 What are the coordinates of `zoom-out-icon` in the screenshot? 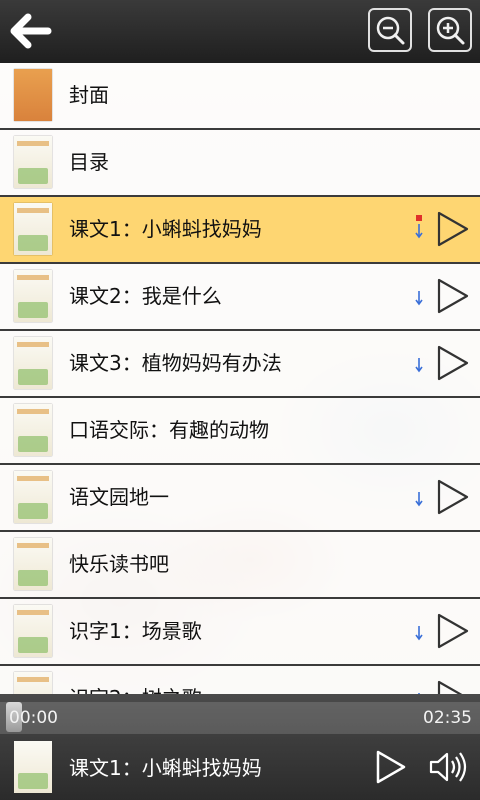 It's located at (390, 30).